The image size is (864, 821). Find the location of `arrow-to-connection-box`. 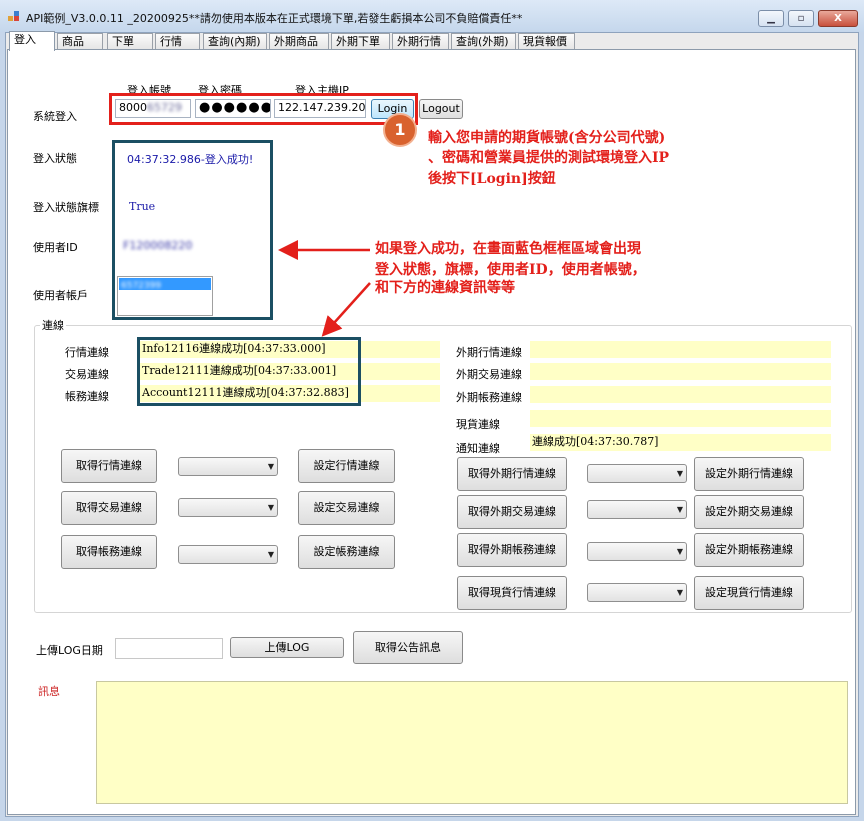

arrow-to-connection-box is located at coordinates (346, 309).